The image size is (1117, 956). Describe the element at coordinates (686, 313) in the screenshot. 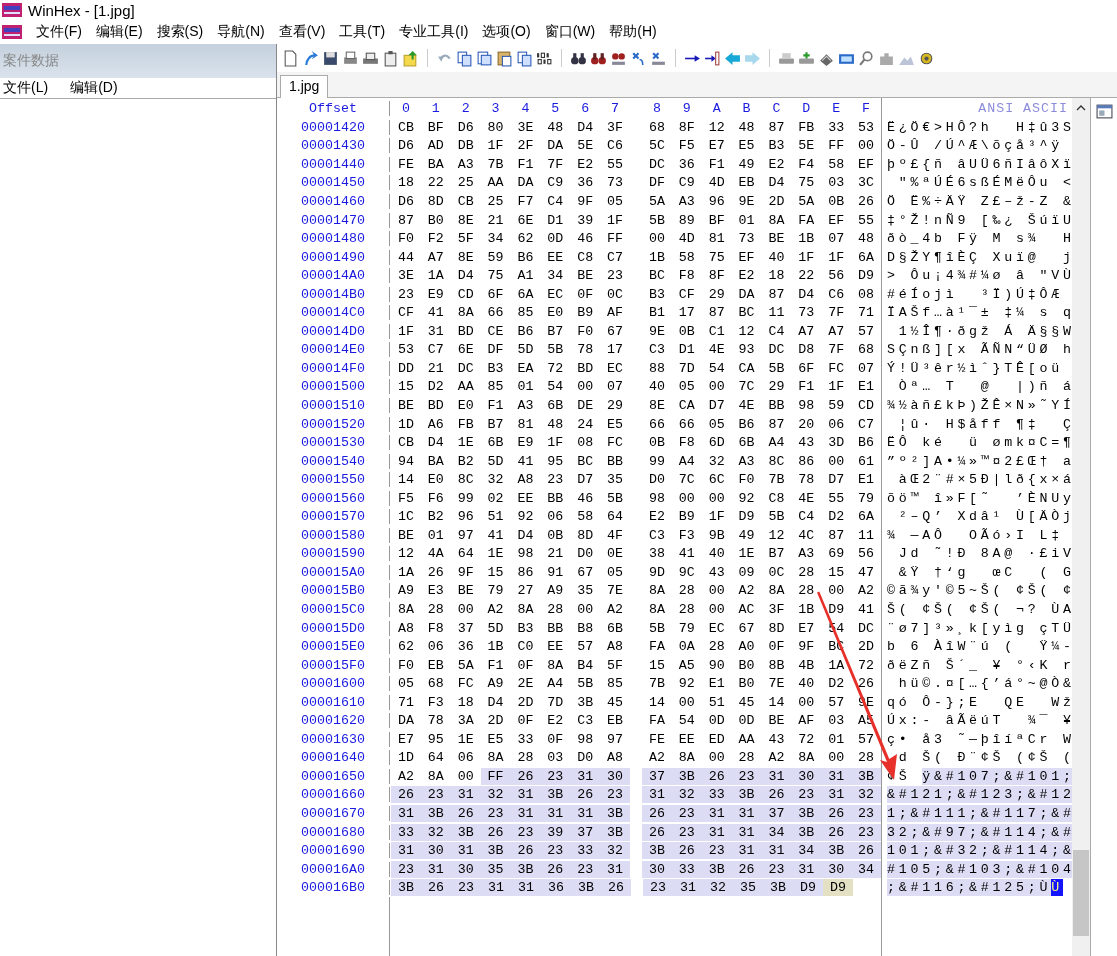

I see `hex-byte: 17` at that location.